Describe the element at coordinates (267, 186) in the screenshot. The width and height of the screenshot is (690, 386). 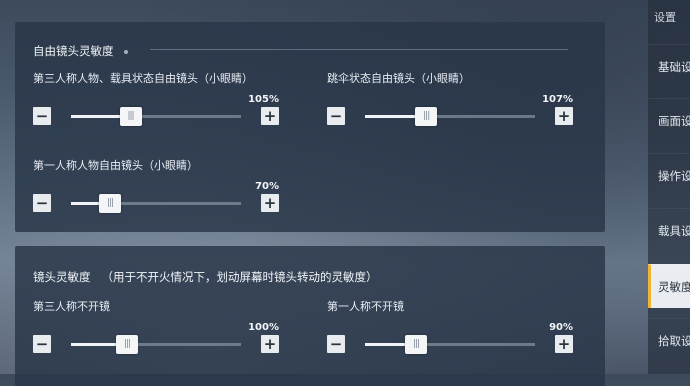
I see `slider-value: 70%` at that location.